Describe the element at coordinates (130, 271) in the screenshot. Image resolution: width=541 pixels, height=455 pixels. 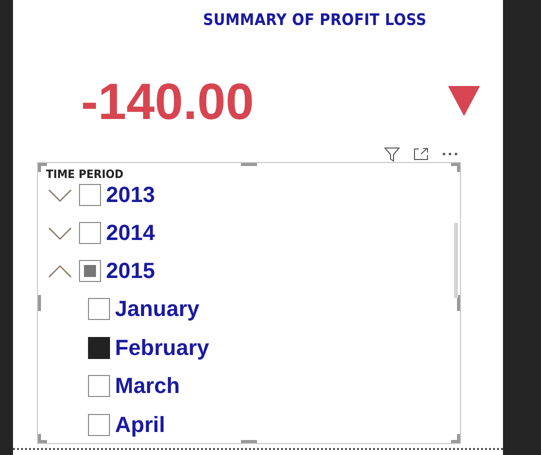
I see `year-label: 2015` at that location.